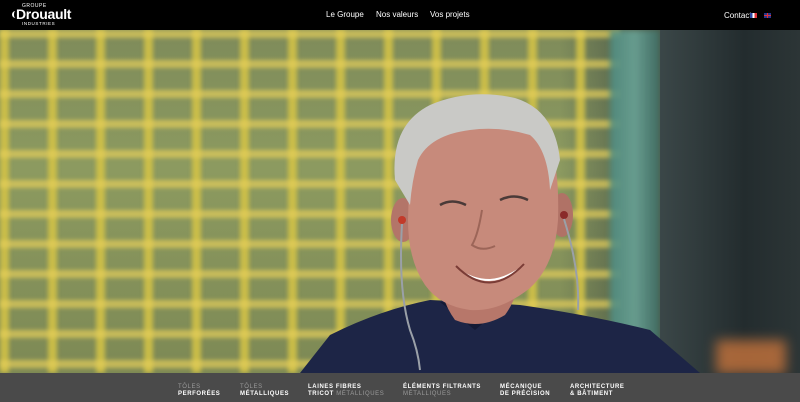  What do you see at coordinates (442, 391) in the screenshot?
I see `category-elements-filtrants: Éléments filtrants métalliques` at bounding box center [442, 391].